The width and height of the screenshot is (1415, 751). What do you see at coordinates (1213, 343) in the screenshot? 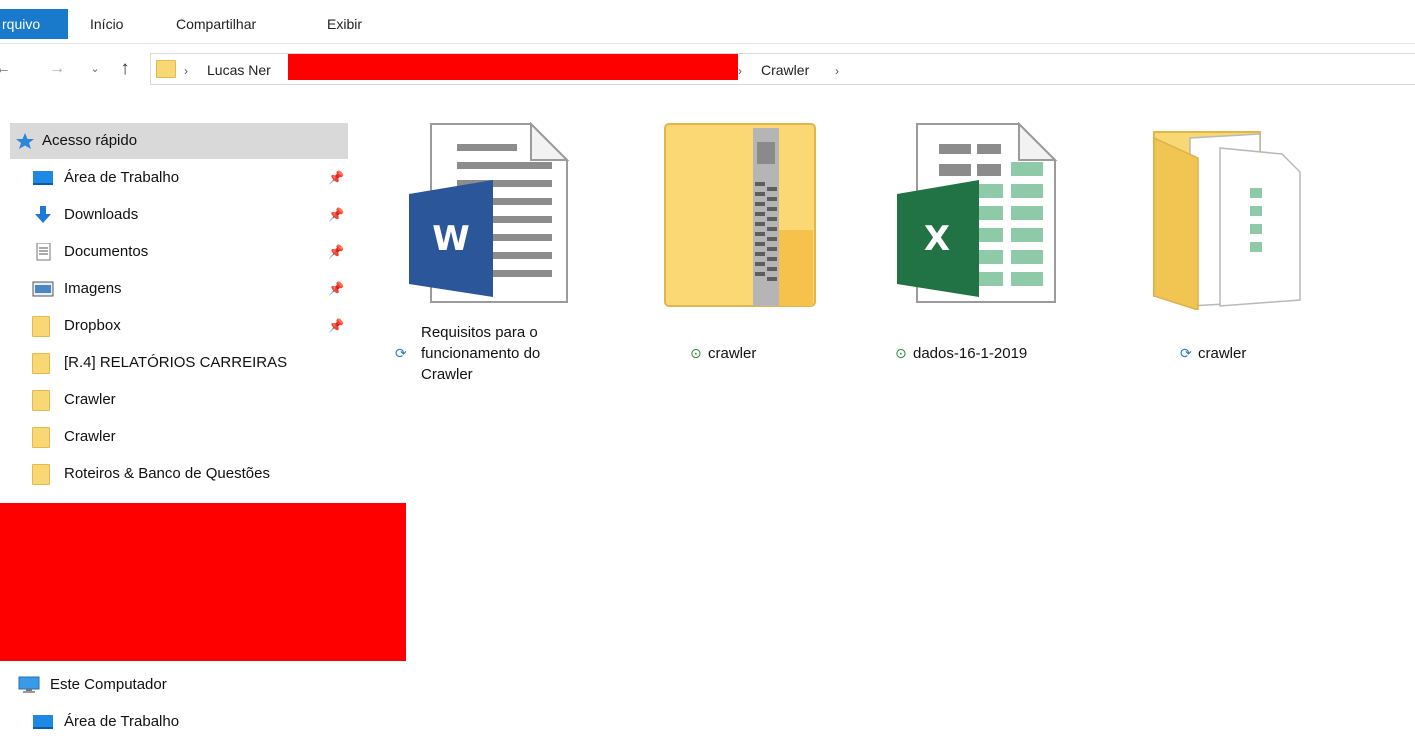
I see `file-label: ⟳ crawler` at bounding box center [1213, 343].